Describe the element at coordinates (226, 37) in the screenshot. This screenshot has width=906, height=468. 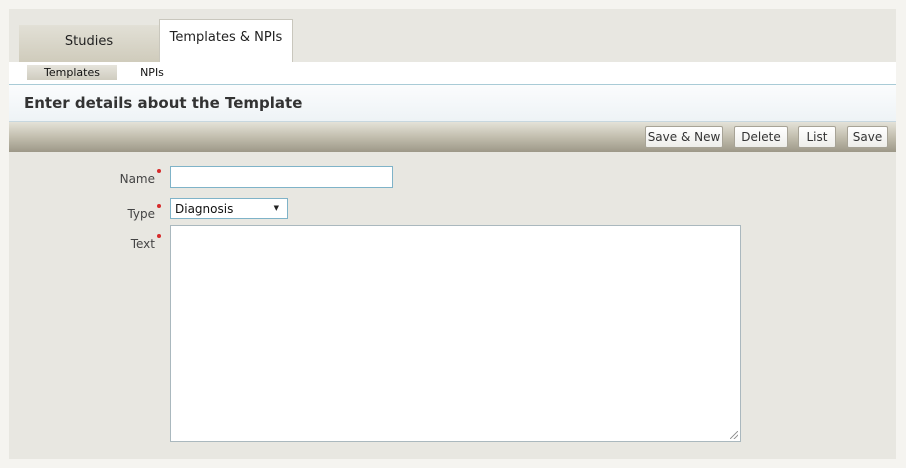
I see `tab-templates-npis-label: Templates & NPIs` at that location.